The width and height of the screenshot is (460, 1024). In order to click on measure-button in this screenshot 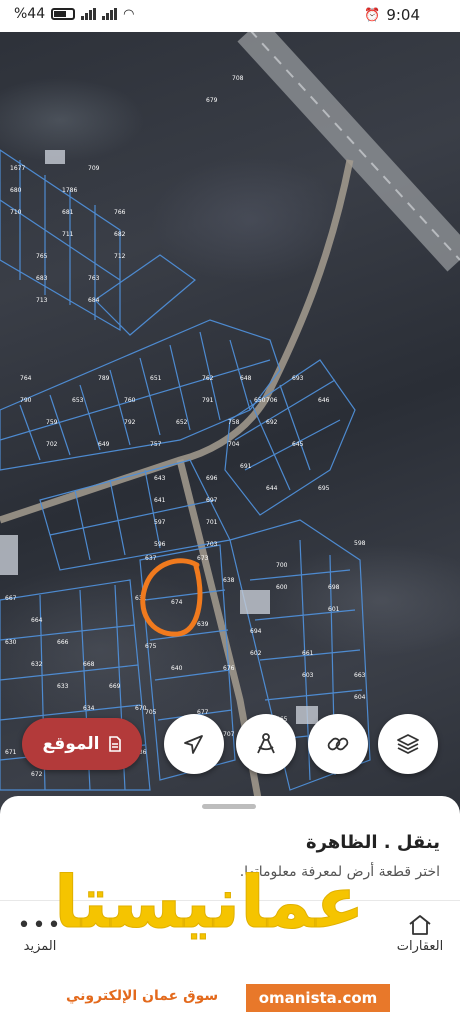, I will do `click(266, 744)`.